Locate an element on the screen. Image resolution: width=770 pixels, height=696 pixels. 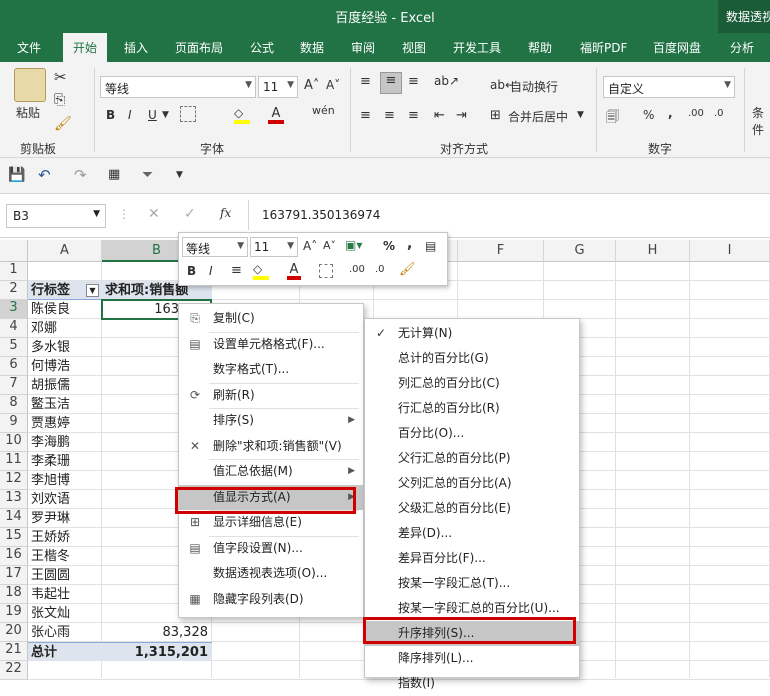
submenu-item: 父级汇总的百分比(E) is located at coordinates (472, 508).